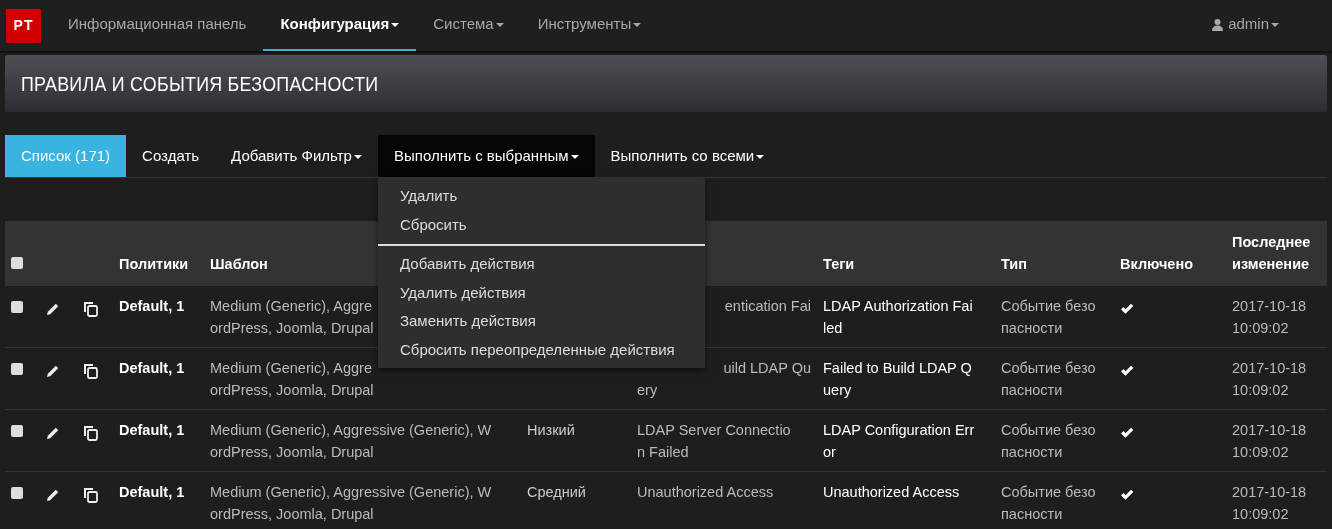 This screenshot has height=529, width=1332. Describe the element at coordinates (1014, 264) in the screenshot. I see `column-header: Тип` at that location.